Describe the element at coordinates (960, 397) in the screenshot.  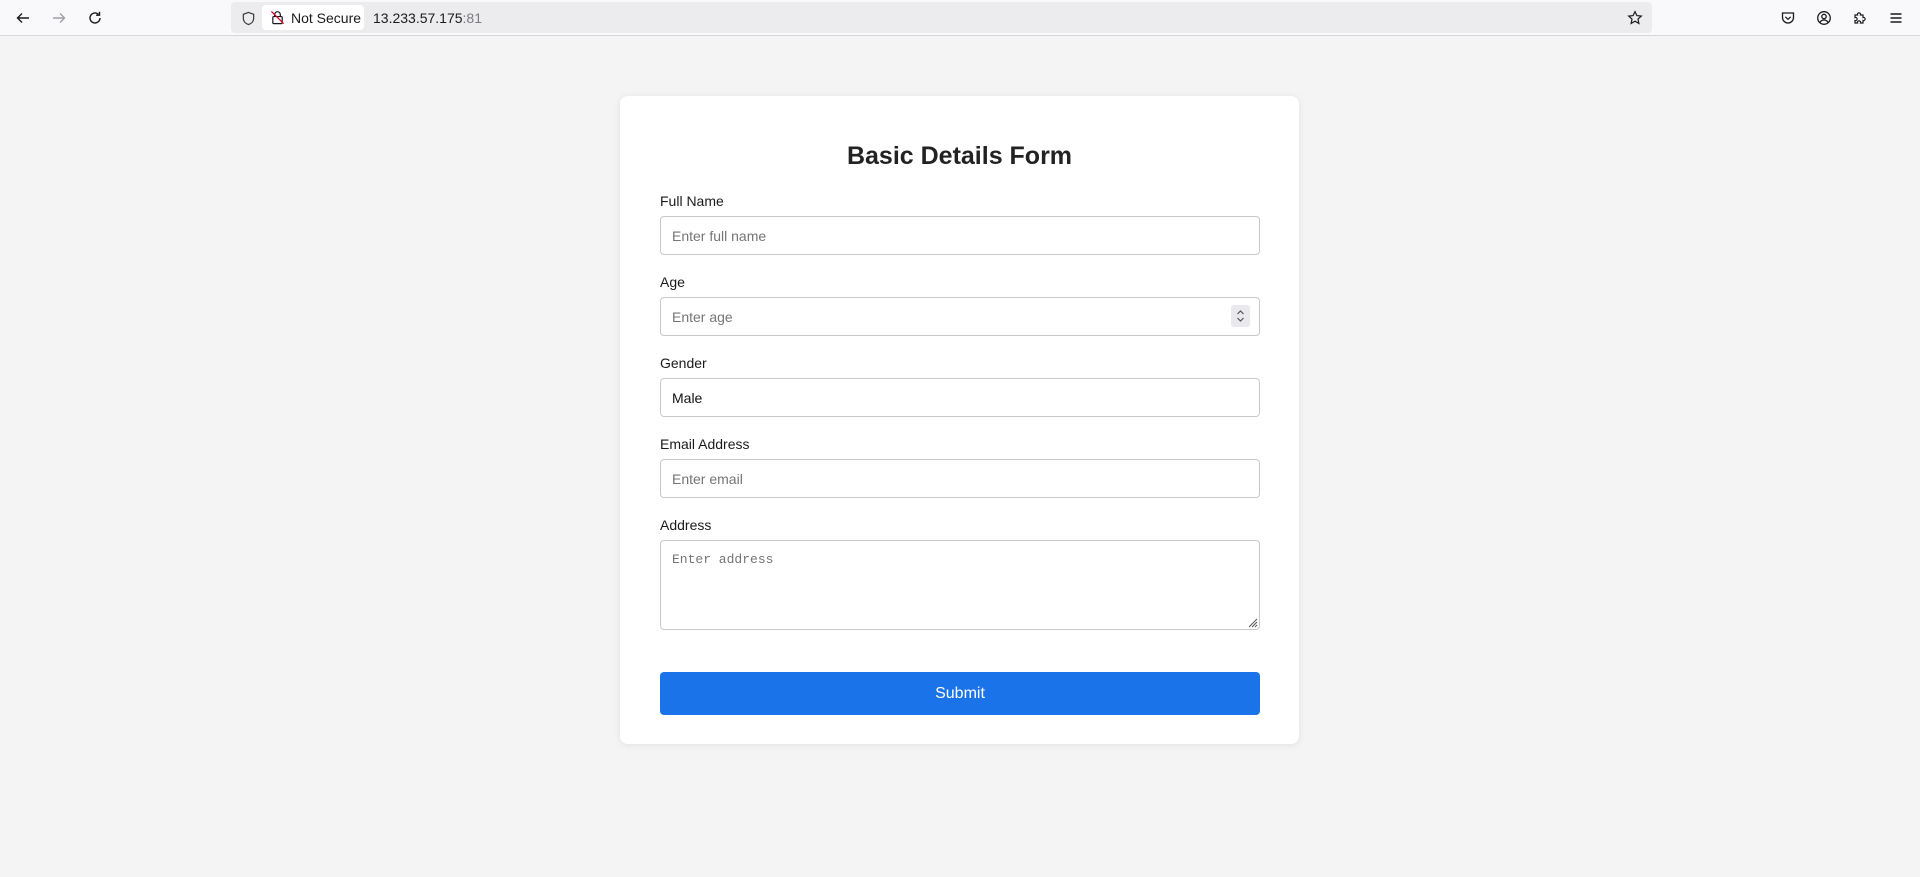
I see `gender-select: Male` at that location.